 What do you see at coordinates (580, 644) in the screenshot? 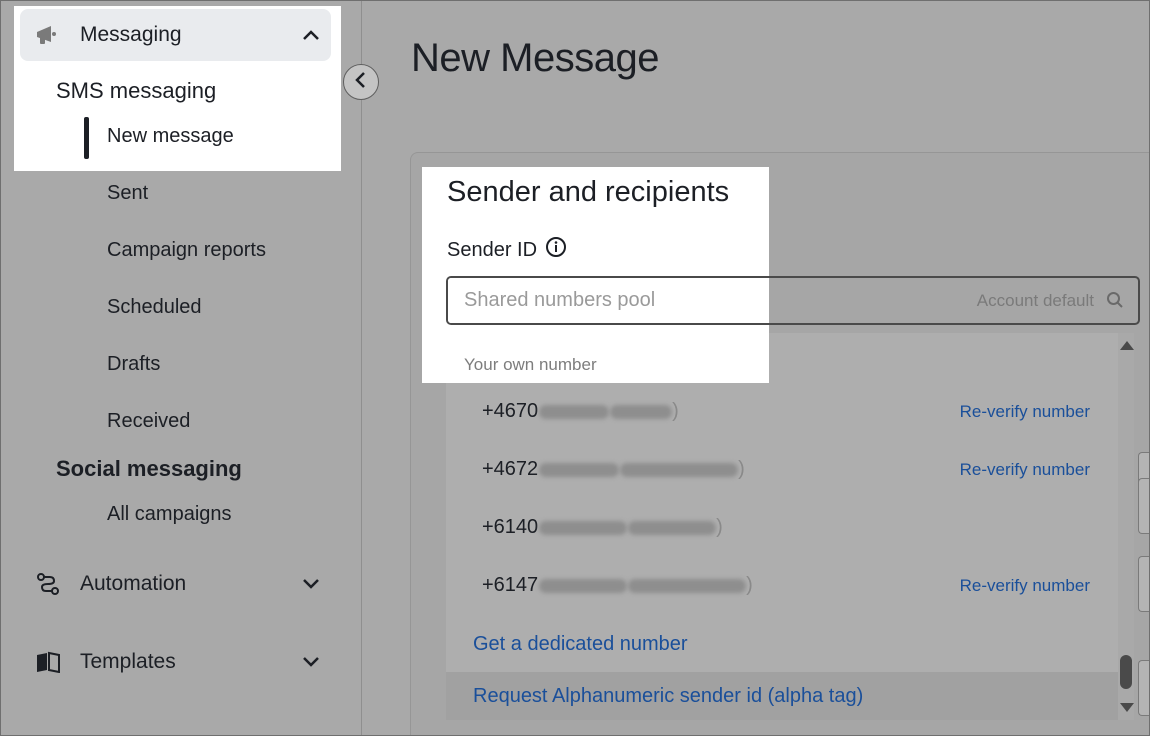
I see `get-dedicated-number-link: Get a dedicated number` at bounding box center [580, 644].